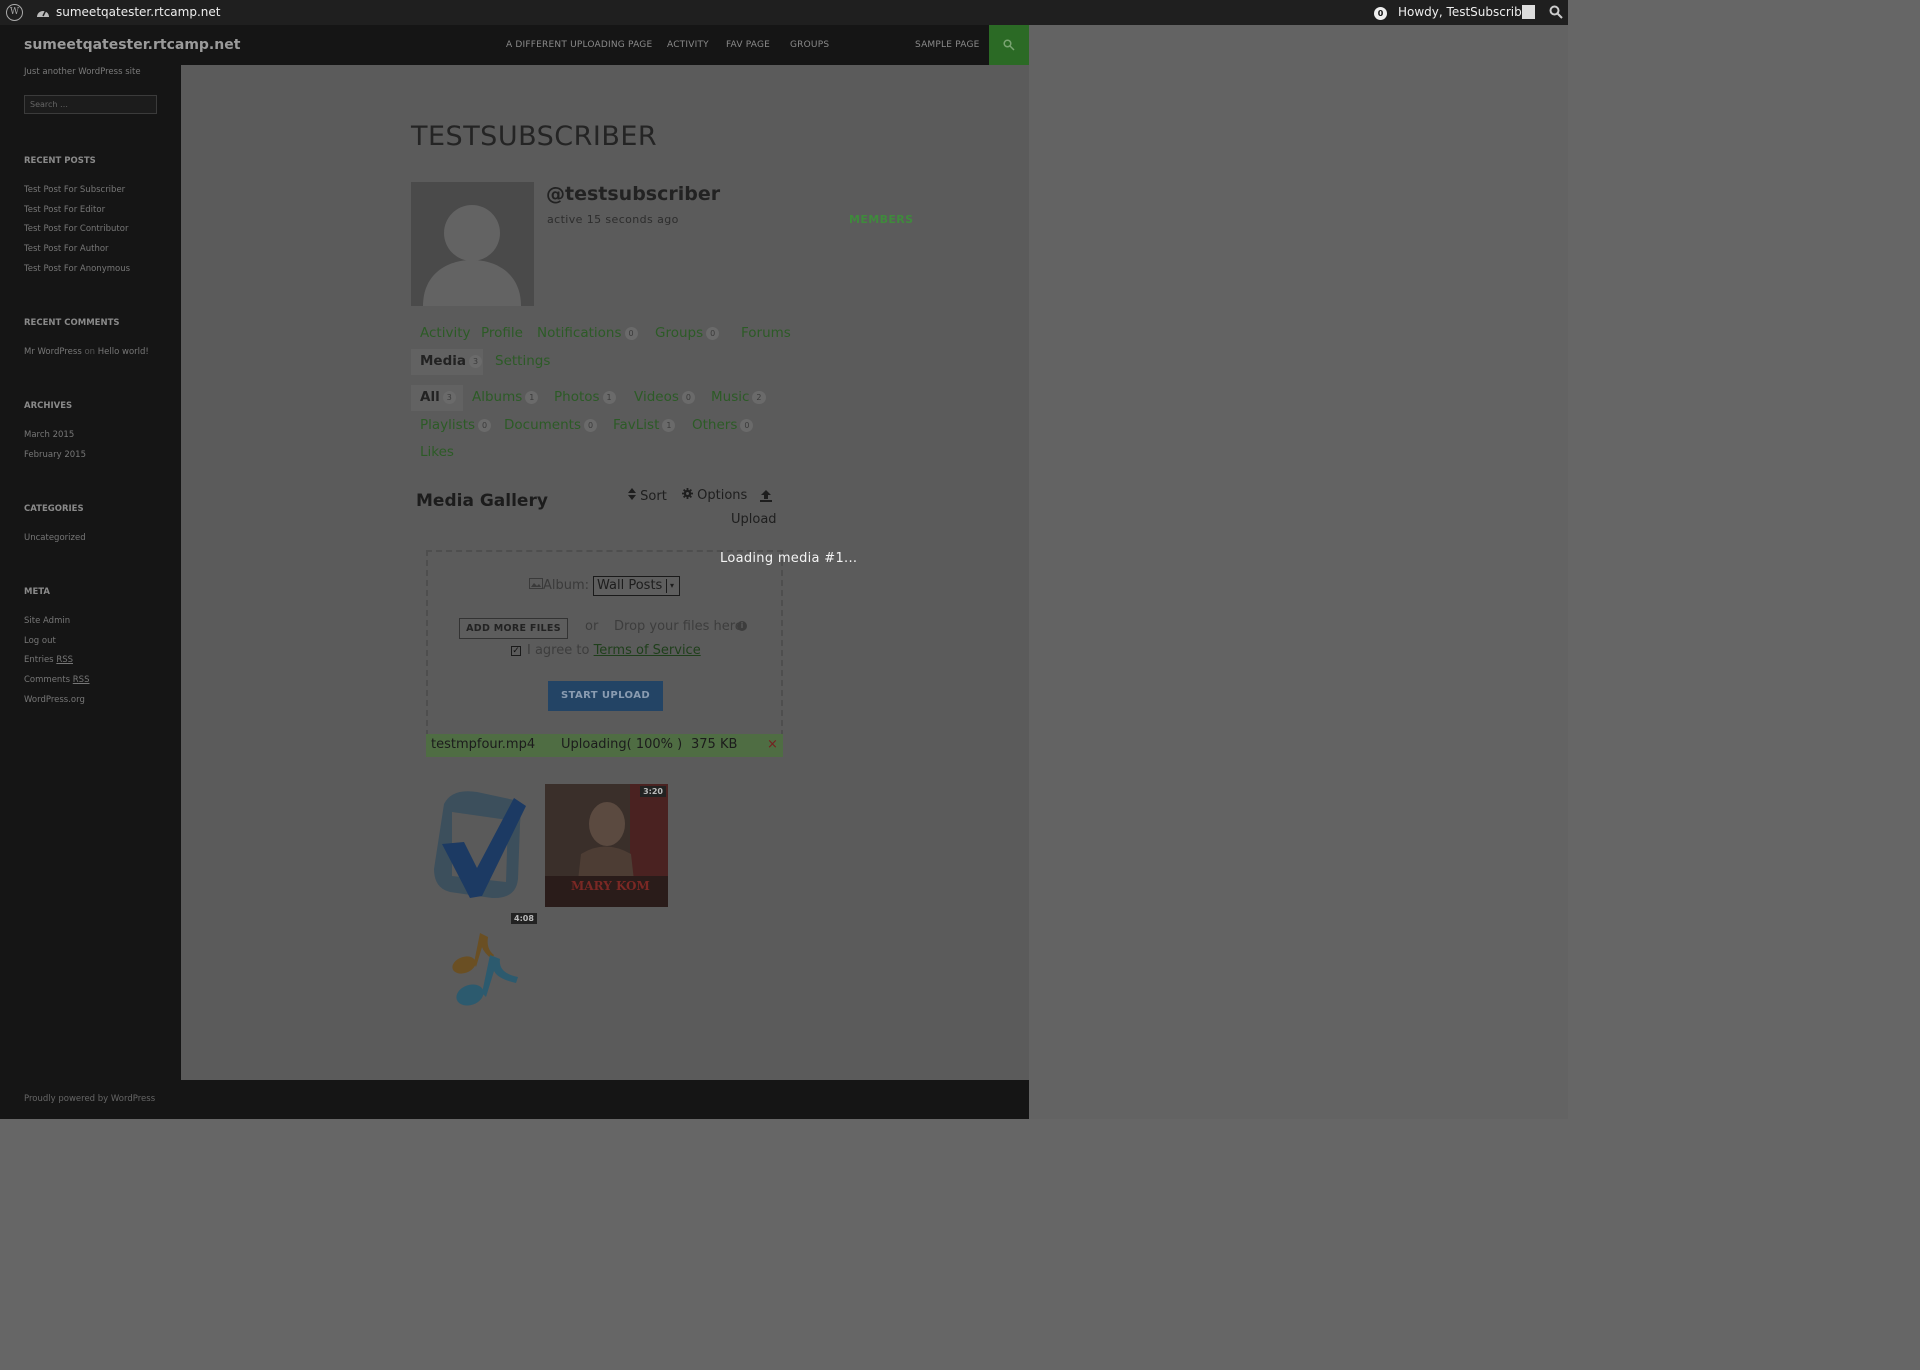 This screenshot has height=1370, width=1920. I want to click on subtab-others: Others 0, so click(723, 425).